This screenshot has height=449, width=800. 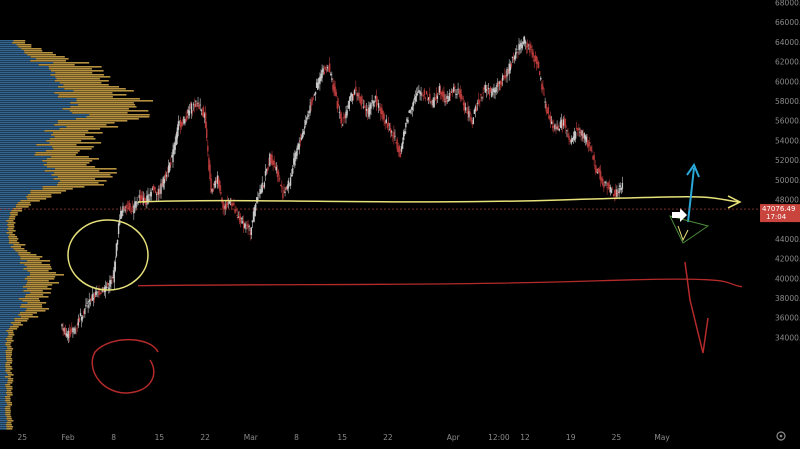 What do you see at coordinates (778, 209) in the screenshot?
I see `last-price-label: 47076.49` at bounding box center [778, 209].